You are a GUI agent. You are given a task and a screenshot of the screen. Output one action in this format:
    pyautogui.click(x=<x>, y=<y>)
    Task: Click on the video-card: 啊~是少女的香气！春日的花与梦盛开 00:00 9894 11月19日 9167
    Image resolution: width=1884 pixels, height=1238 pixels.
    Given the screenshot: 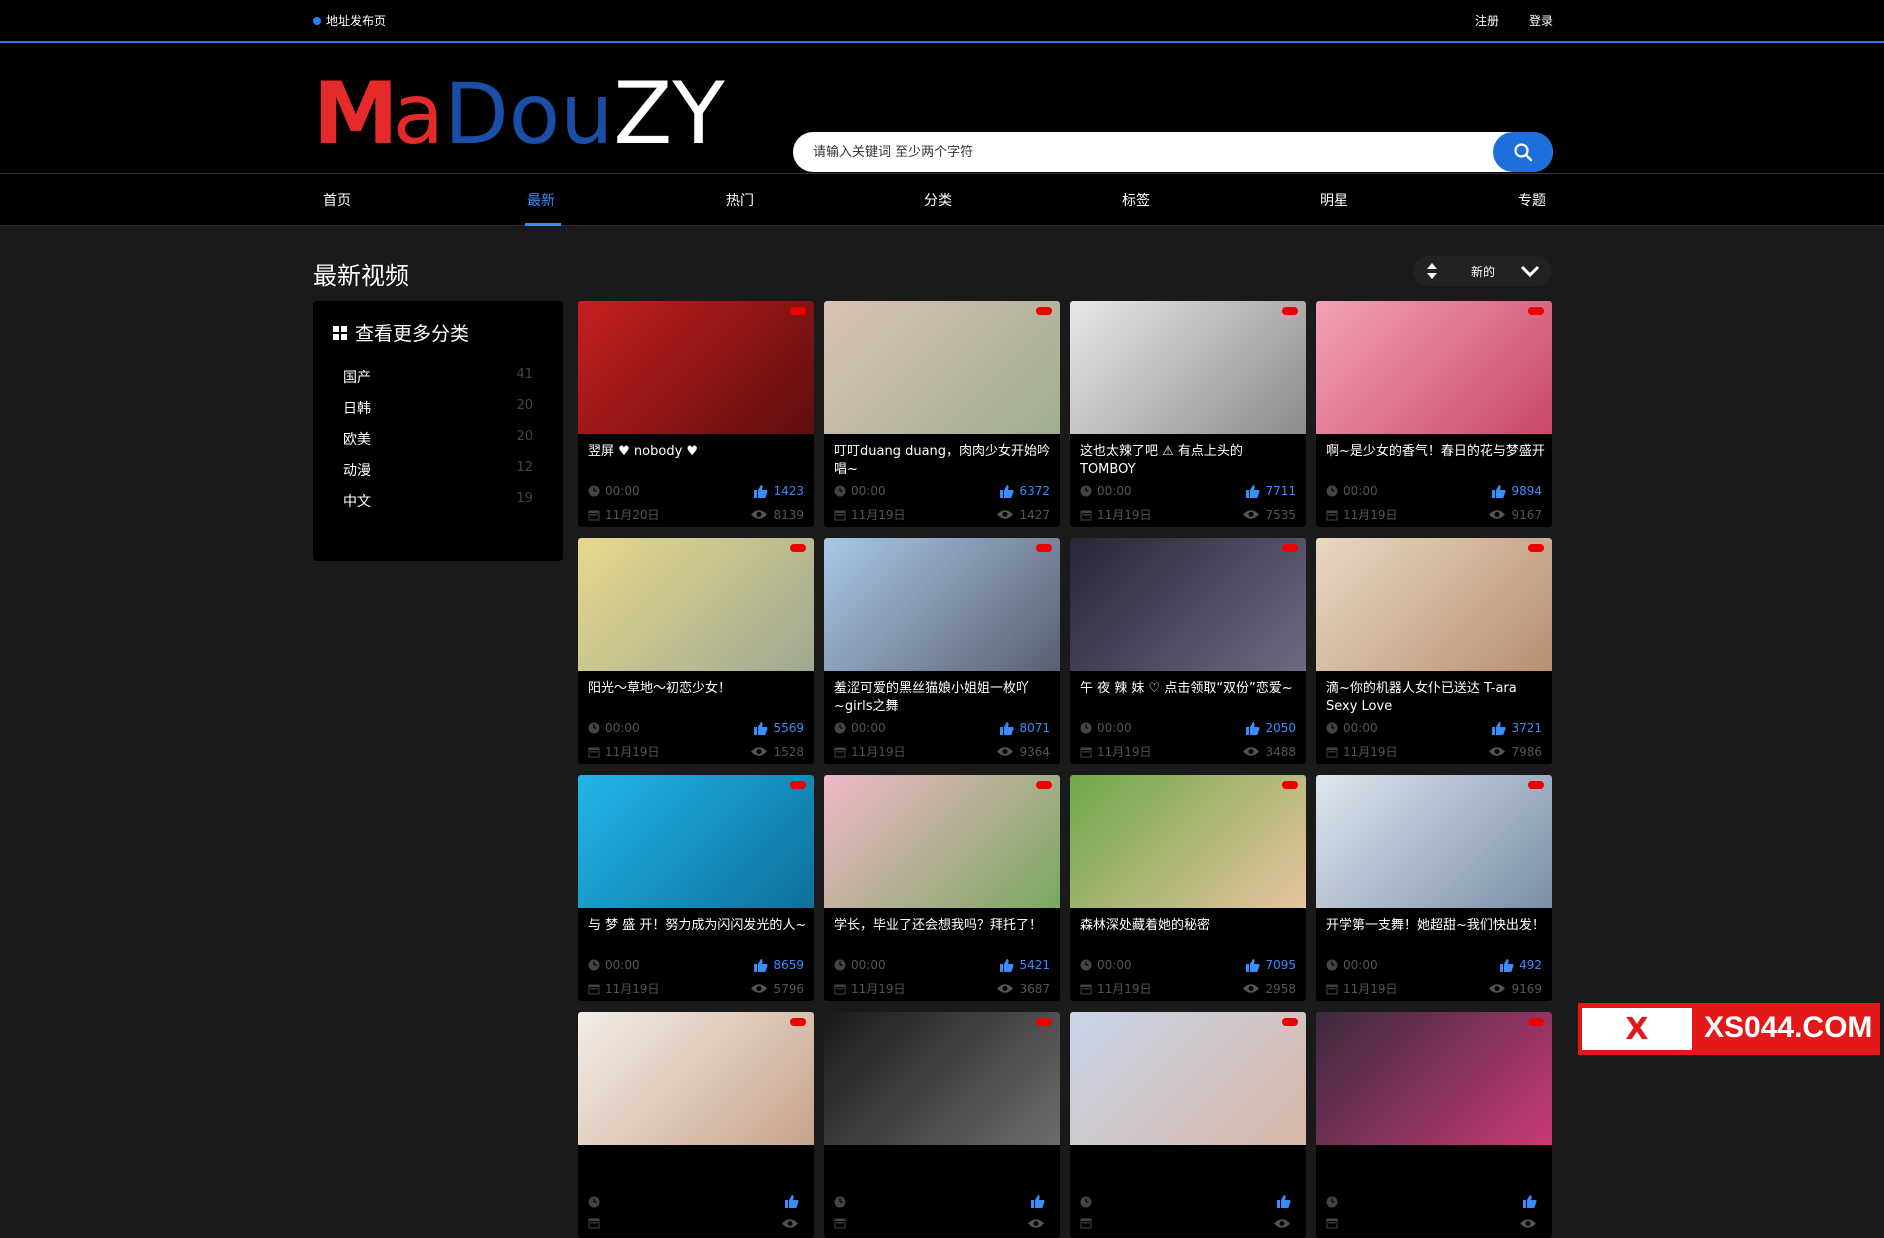 What is the action you would take?
    pyautogui.click(x=1434, y=414)
    